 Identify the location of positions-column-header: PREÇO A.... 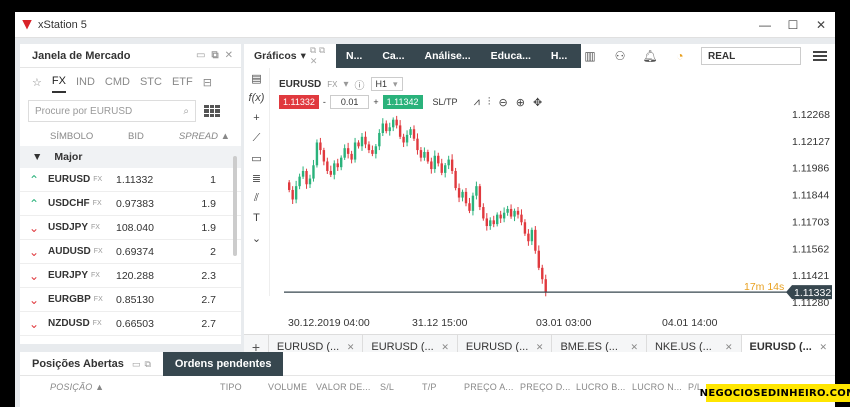
(492, 387).